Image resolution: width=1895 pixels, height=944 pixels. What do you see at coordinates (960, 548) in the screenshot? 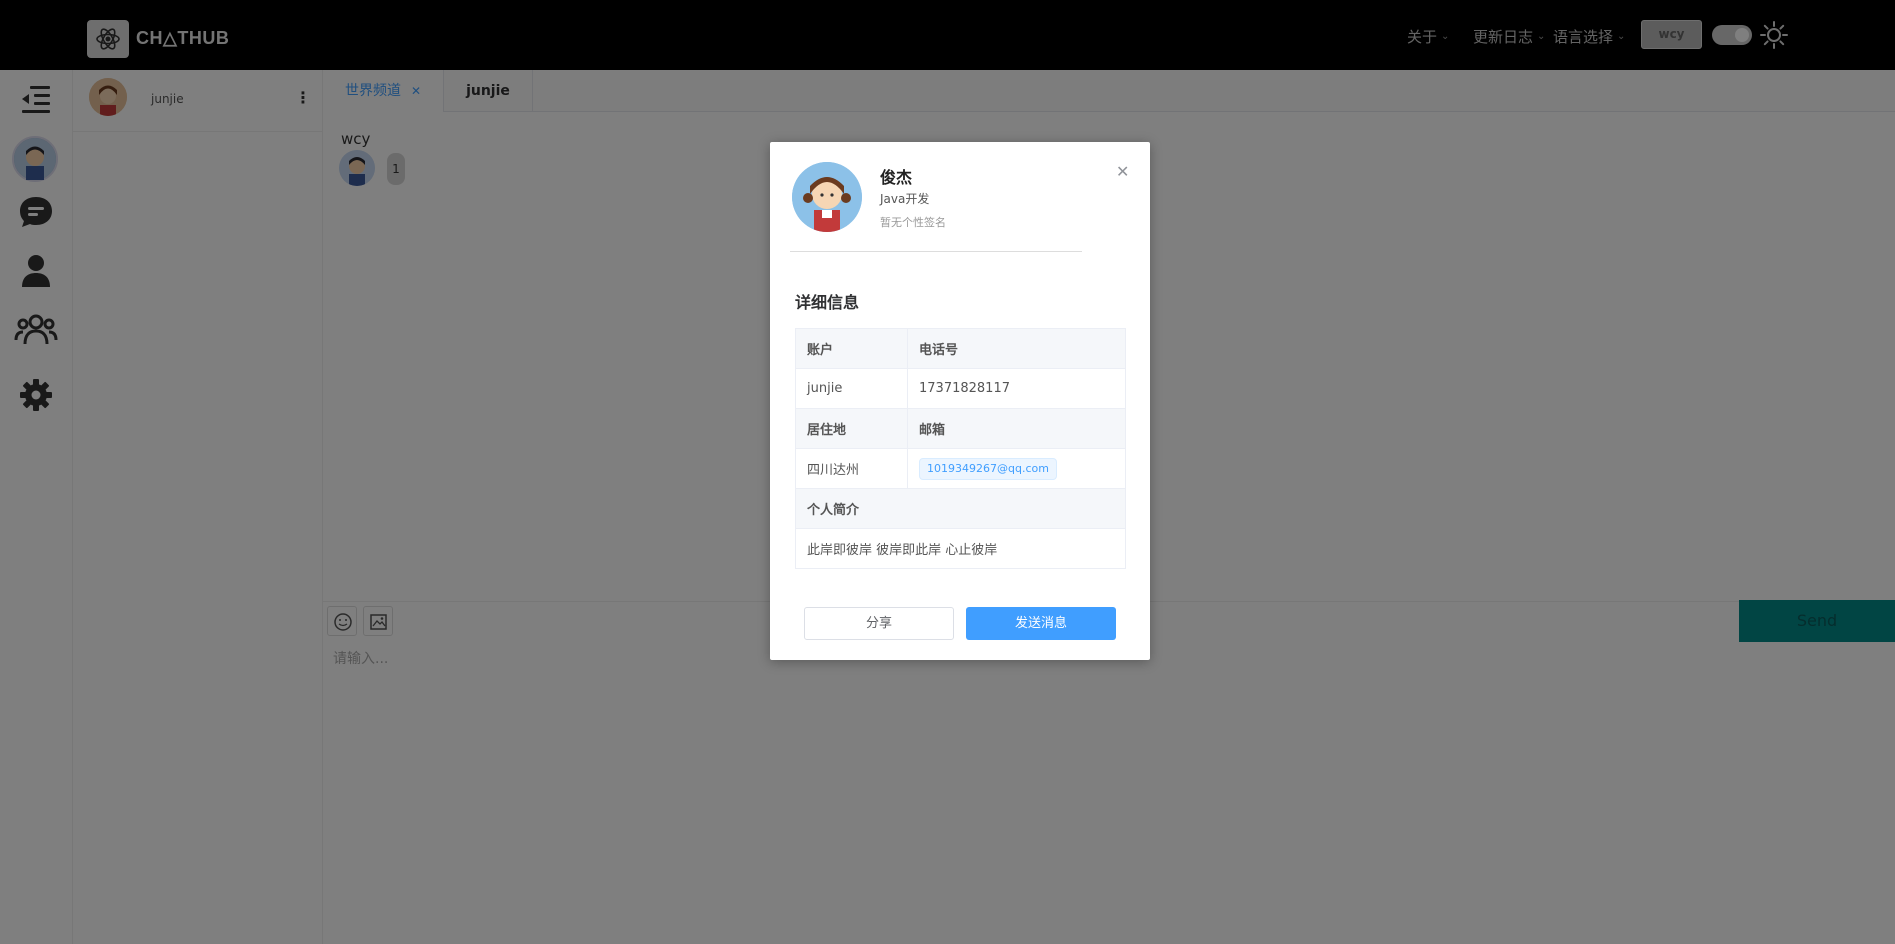
I see `bio-value: 此岸即彼岸 彼岸即此岸 心止彼岸` at bounding box center [960, 548].